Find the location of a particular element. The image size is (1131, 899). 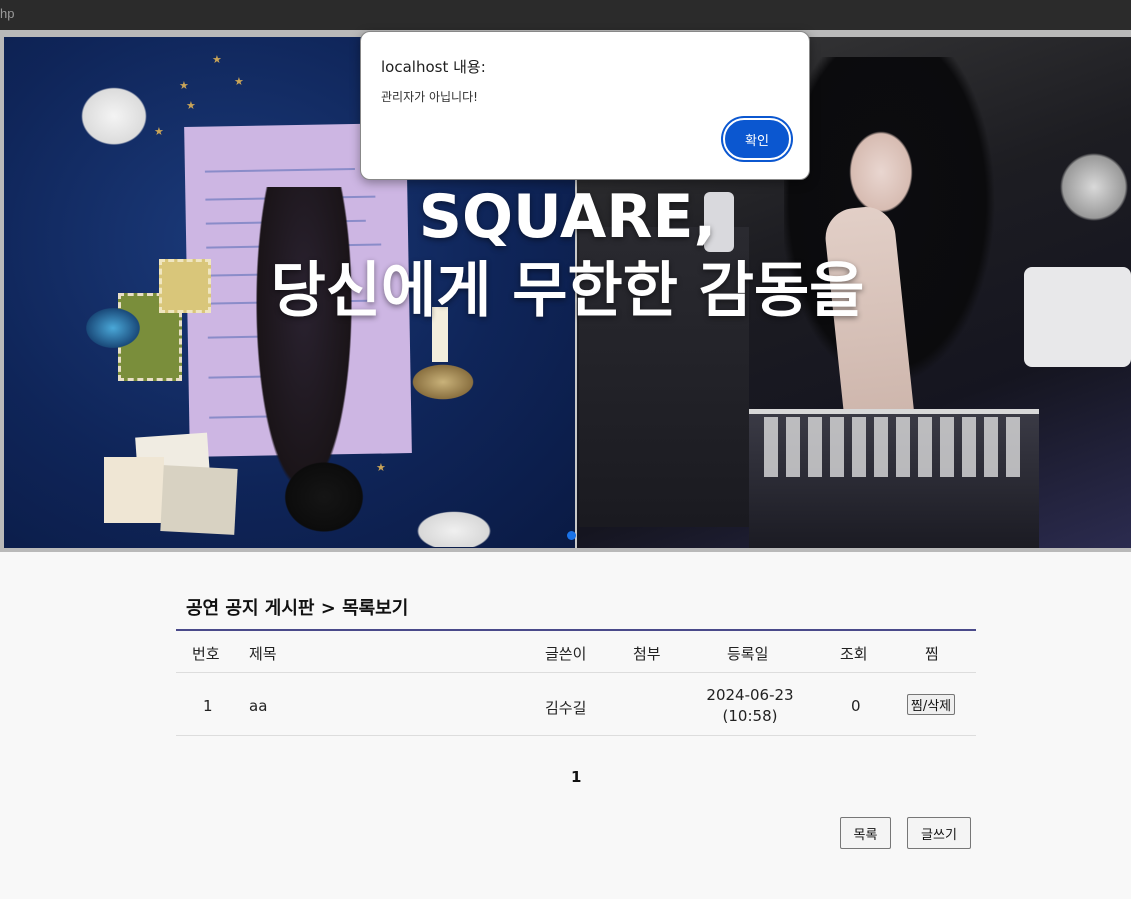

dialog-message: 관리자가 아닙니다! is located at coordinates (429, 97).